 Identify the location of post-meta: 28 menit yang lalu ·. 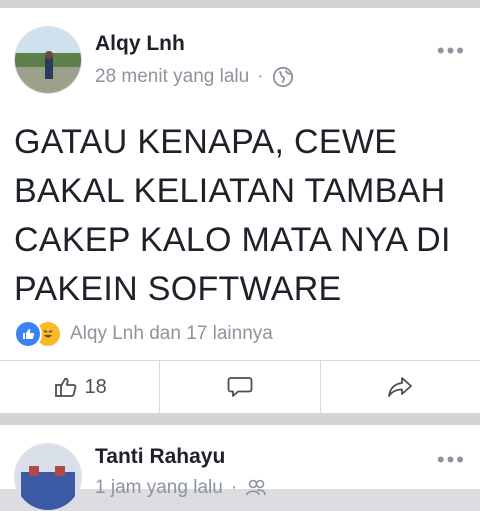
(194, 77).